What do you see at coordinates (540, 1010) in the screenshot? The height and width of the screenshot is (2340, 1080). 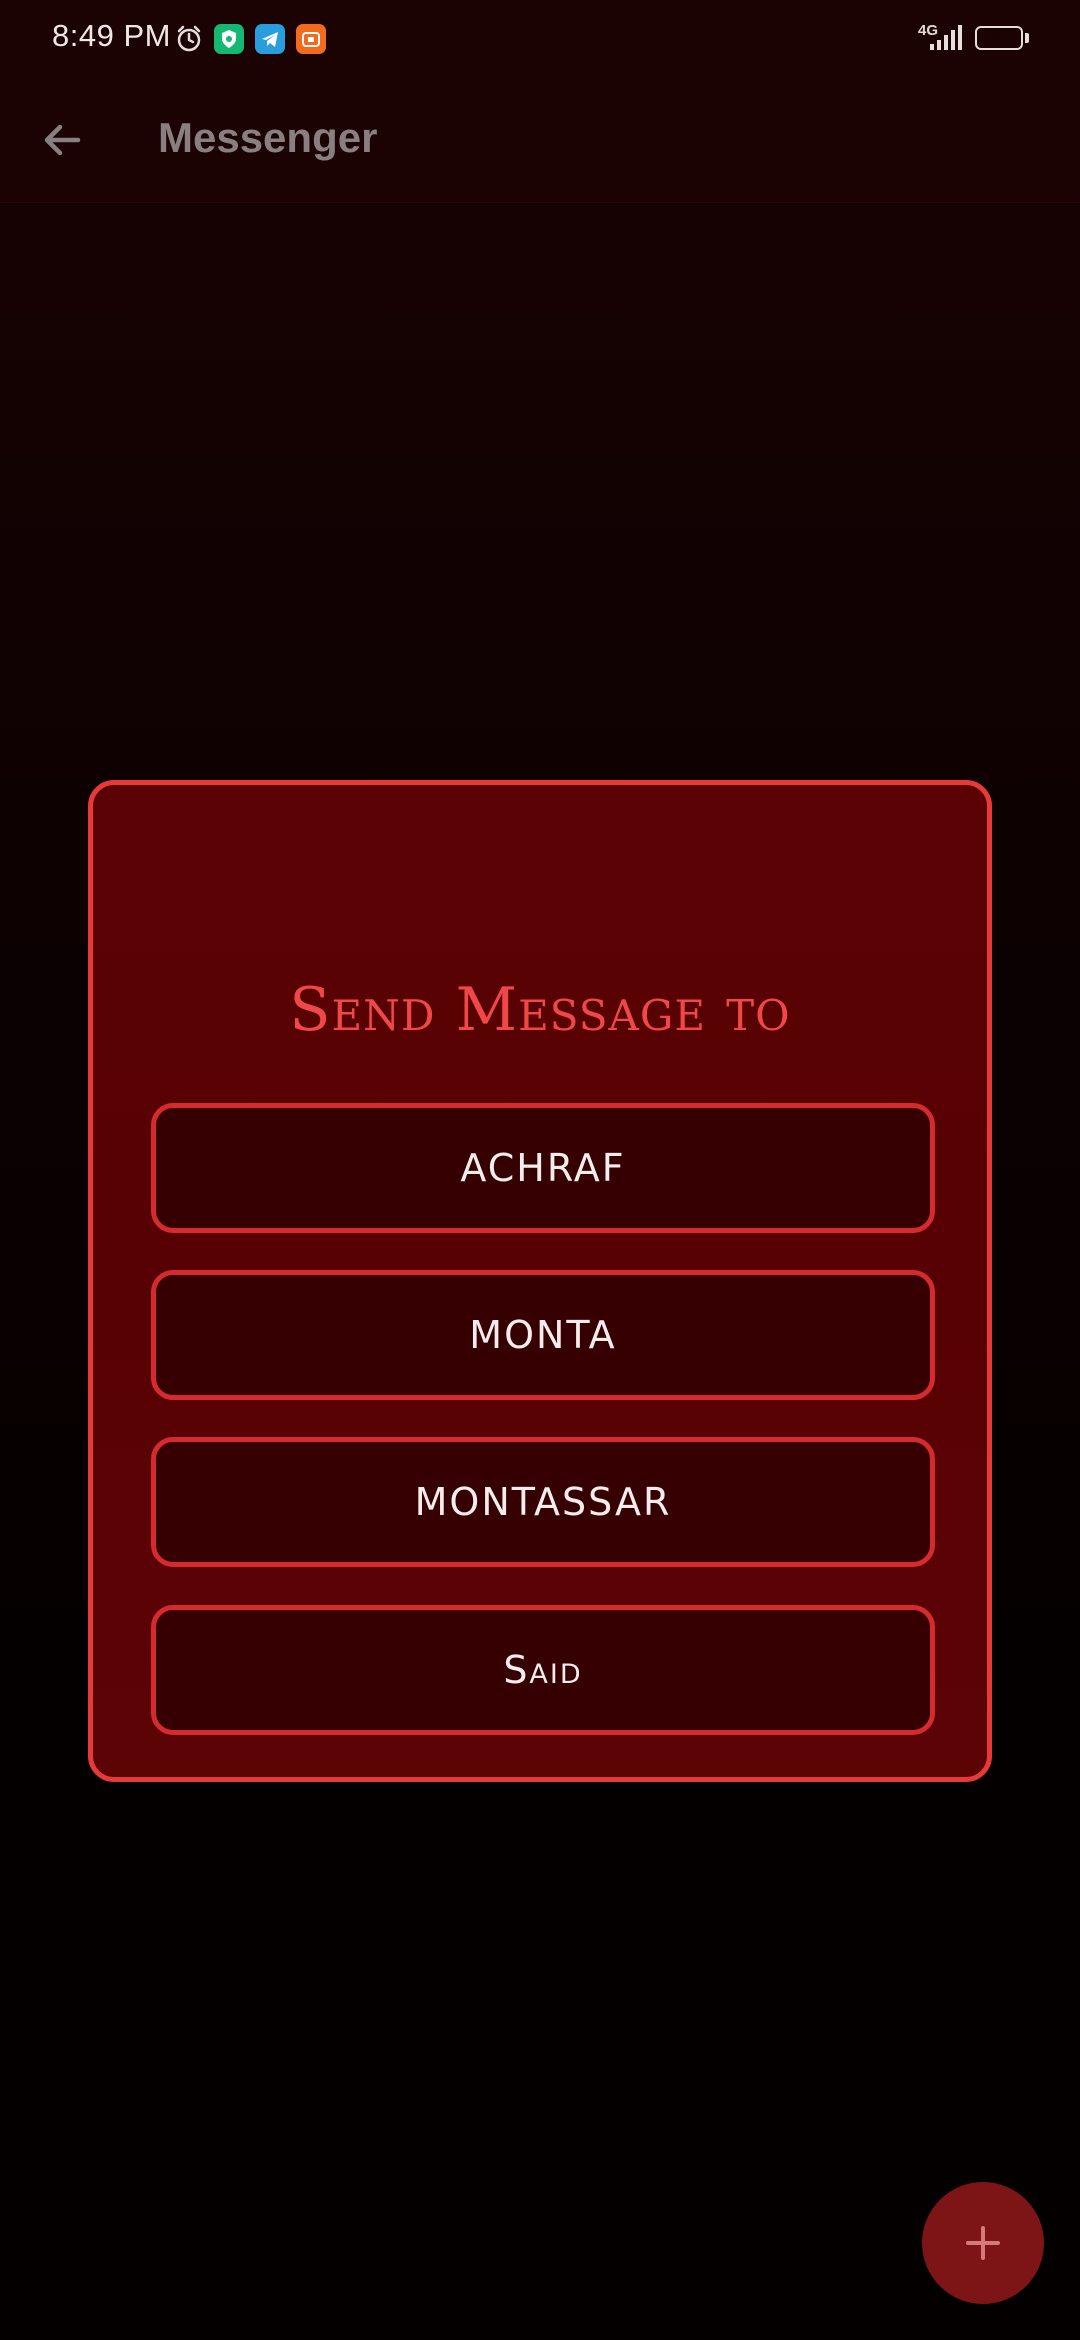 I see `dialog-title: Send Message to` at bounding box center [540, 1010].